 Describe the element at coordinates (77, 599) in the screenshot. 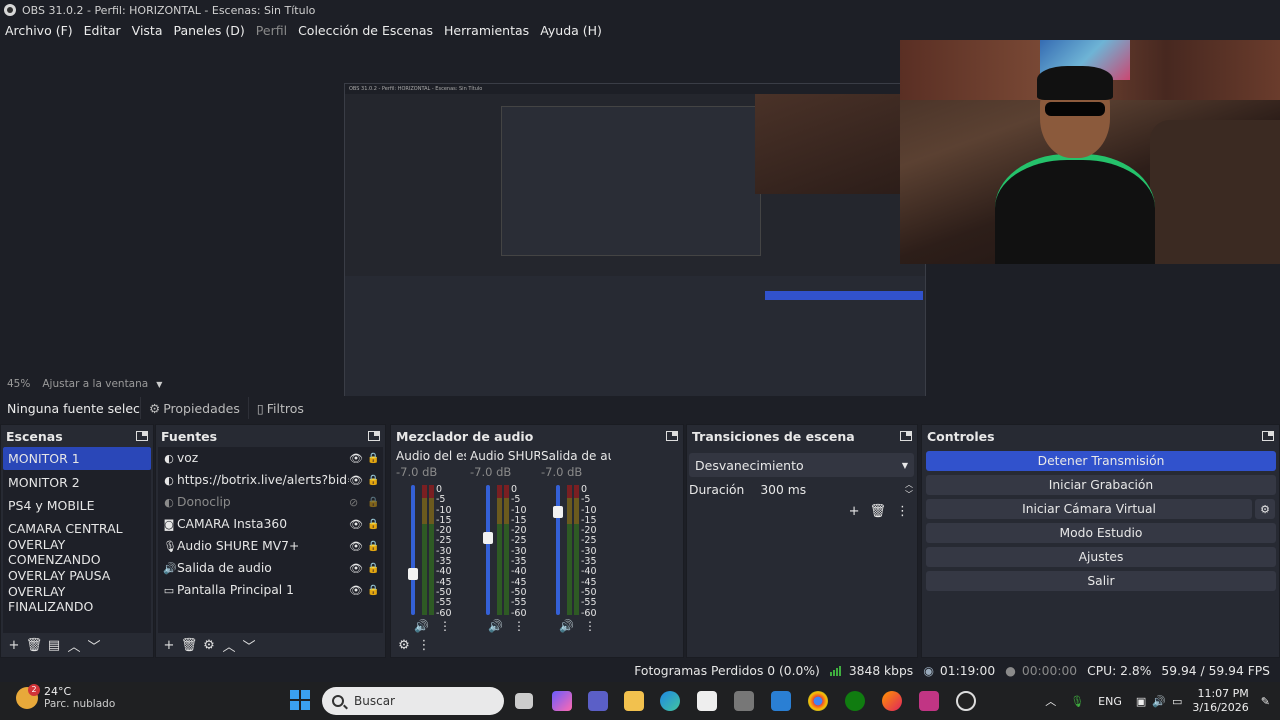

I see `scene-item: OVERLAY FINALIZANDO` at that location.